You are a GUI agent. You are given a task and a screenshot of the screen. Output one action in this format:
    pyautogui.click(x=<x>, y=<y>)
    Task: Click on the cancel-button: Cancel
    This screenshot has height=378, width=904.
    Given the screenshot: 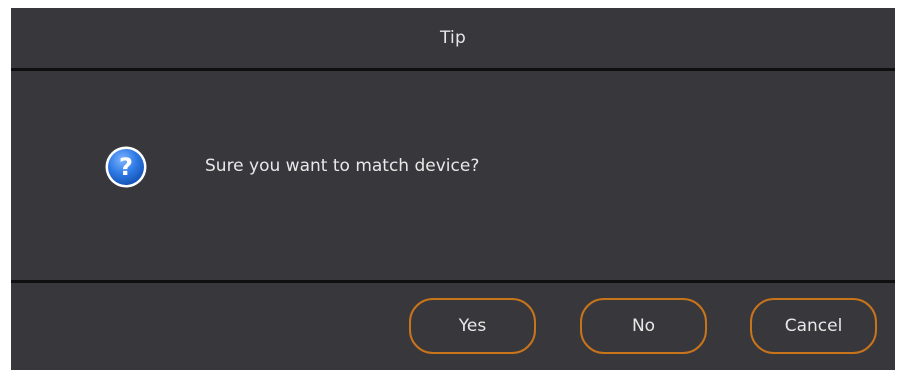 What is the action you would take?
    pyautogui.click(x=813, y=326)
    